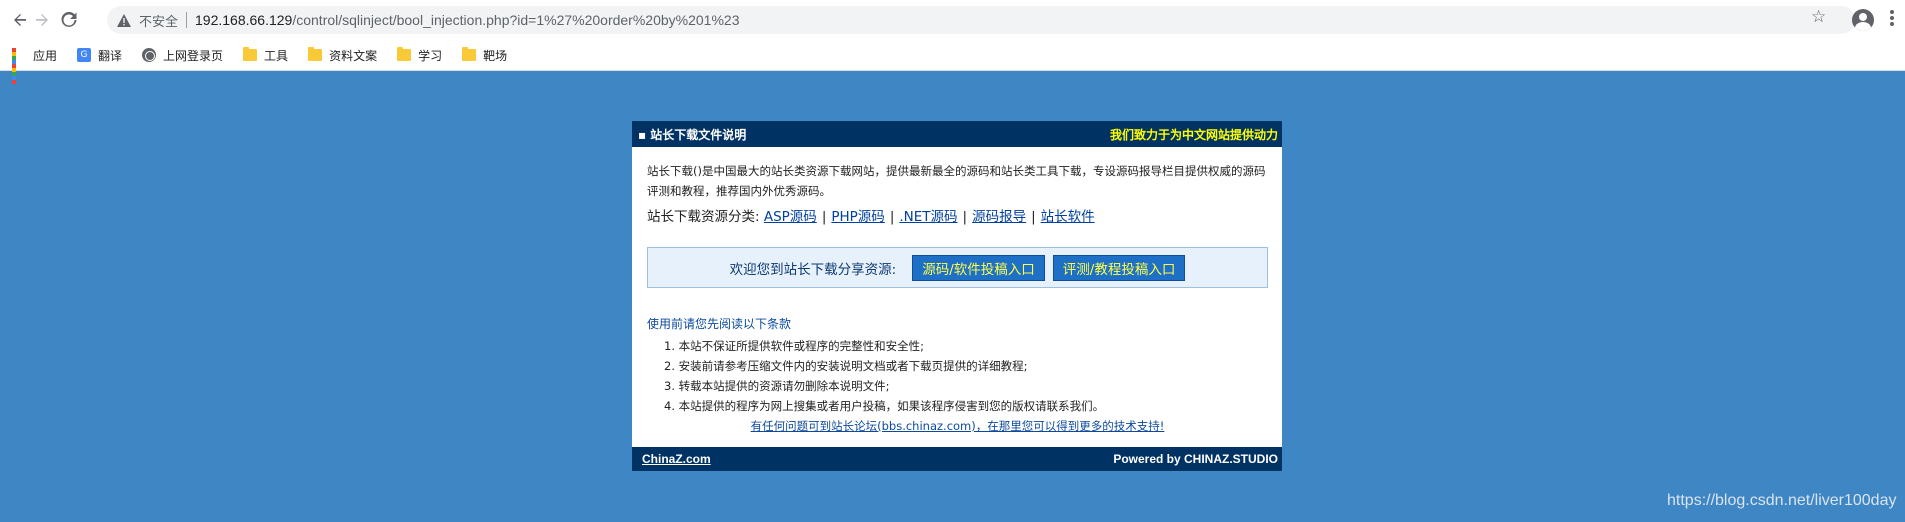 This screenshot has height=522, width=1905. What do you see at coordinates (35, 65) in the screenshot?
I see `bookmark-apps: 应用` at bounding box center [35, 65].